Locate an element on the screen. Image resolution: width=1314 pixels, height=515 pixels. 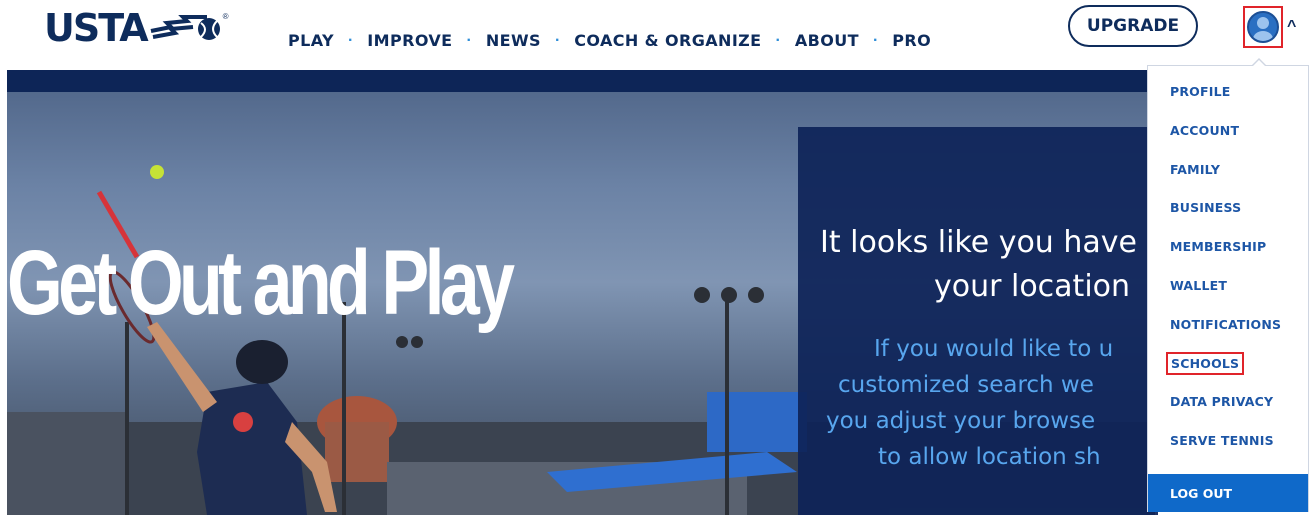
trademark-icon: ® is located at coordinates (225, 16).